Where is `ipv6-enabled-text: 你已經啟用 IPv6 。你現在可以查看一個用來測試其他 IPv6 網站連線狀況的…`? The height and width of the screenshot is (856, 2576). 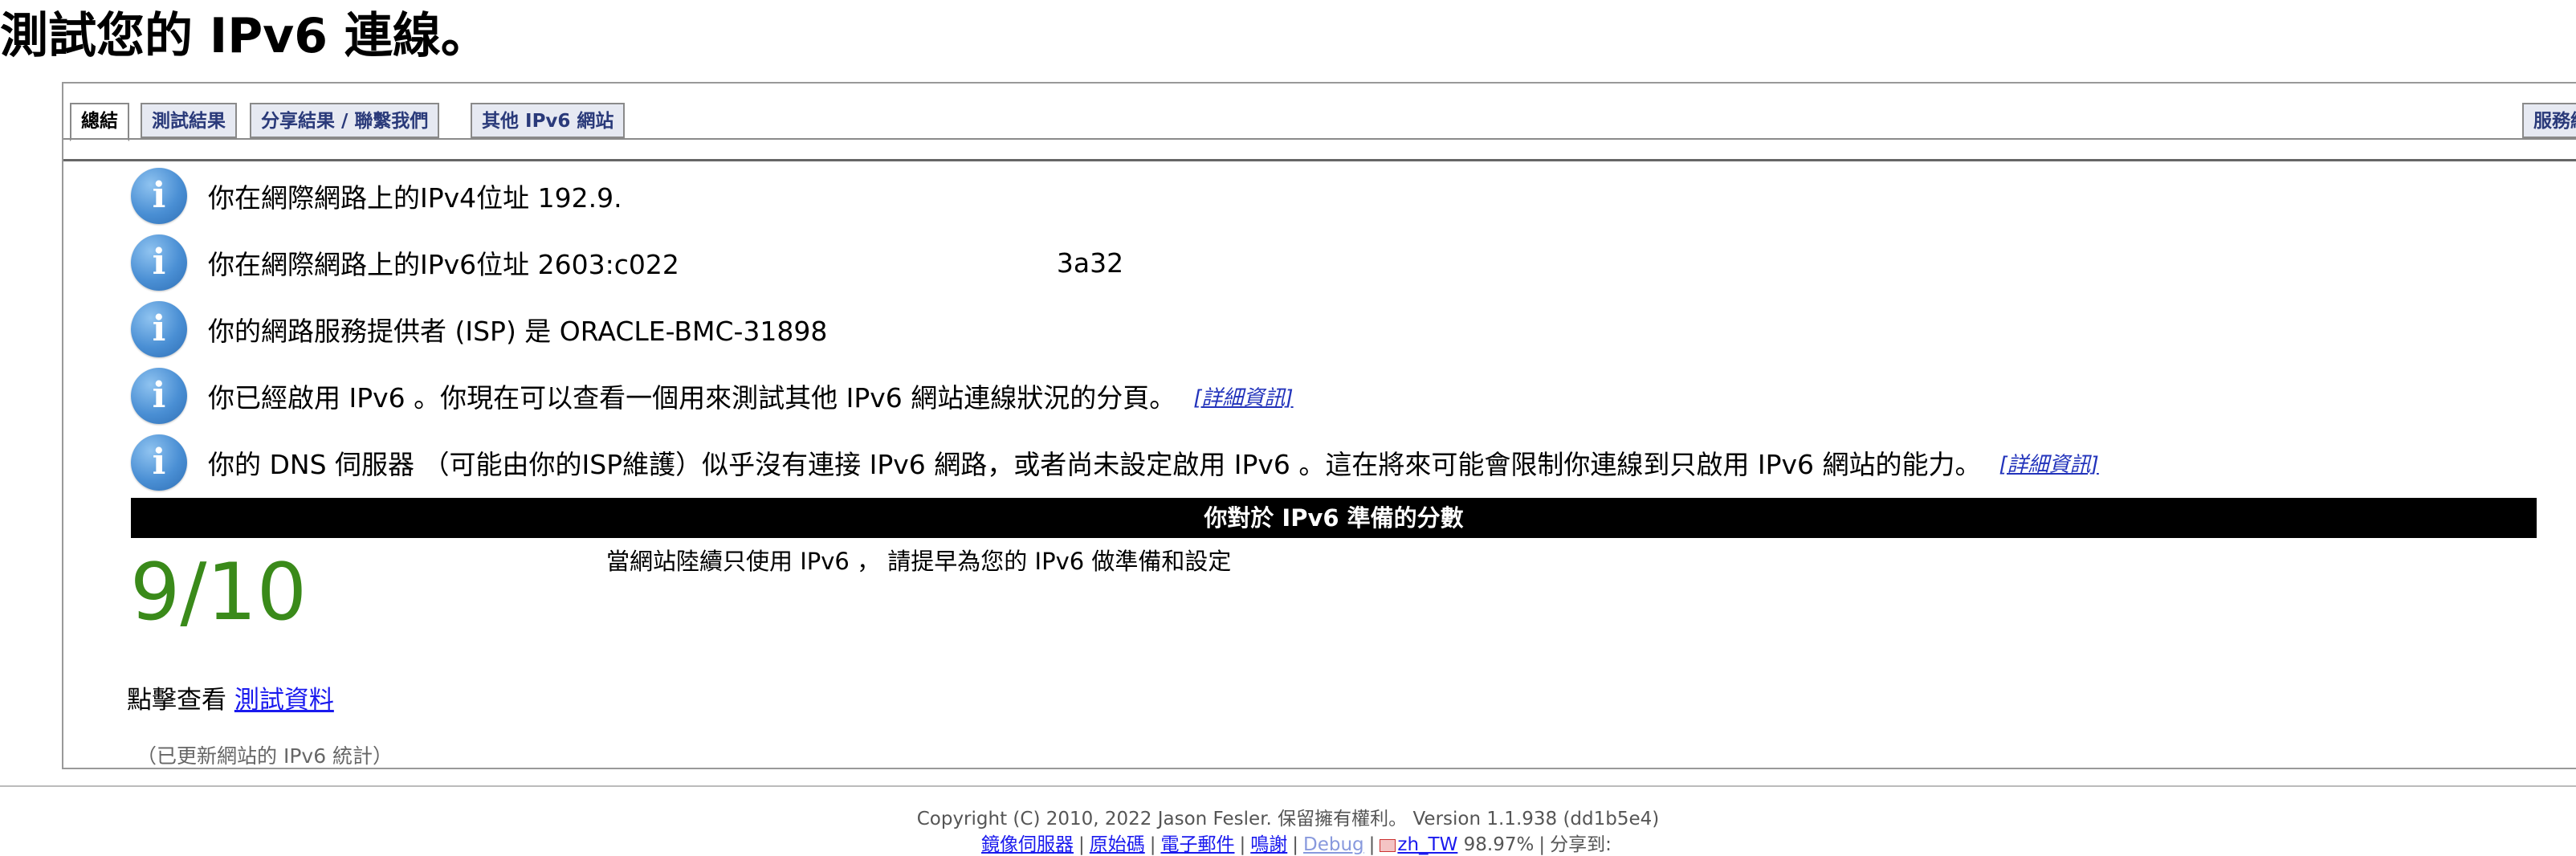 ipv6-enabled-text: 你已經啟用 IPv6 。你現在可以查看一個用來測試其他 IPv6 網站連線狀況的… is located at coordinates (692, 398).